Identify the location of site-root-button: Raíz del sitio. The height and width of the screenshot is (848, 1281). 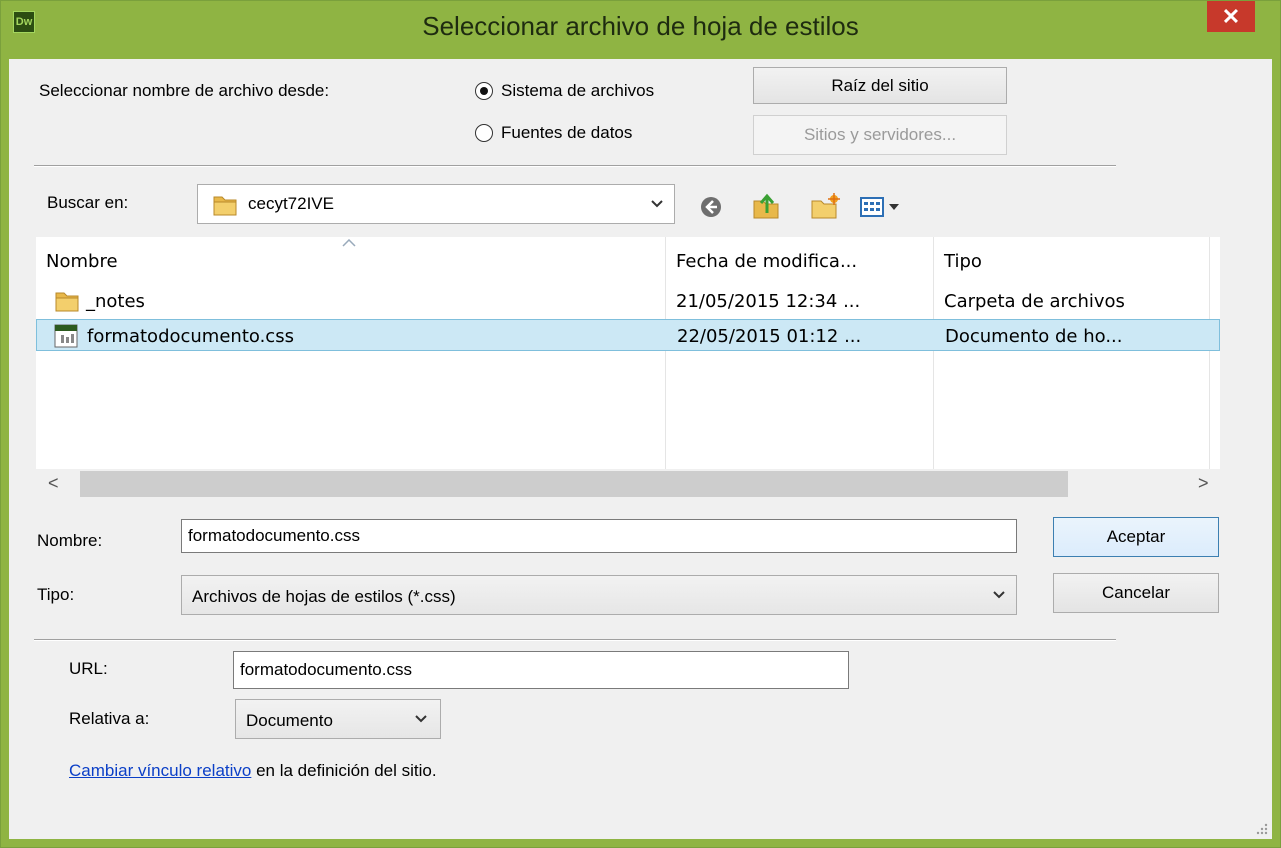
(880, 85).